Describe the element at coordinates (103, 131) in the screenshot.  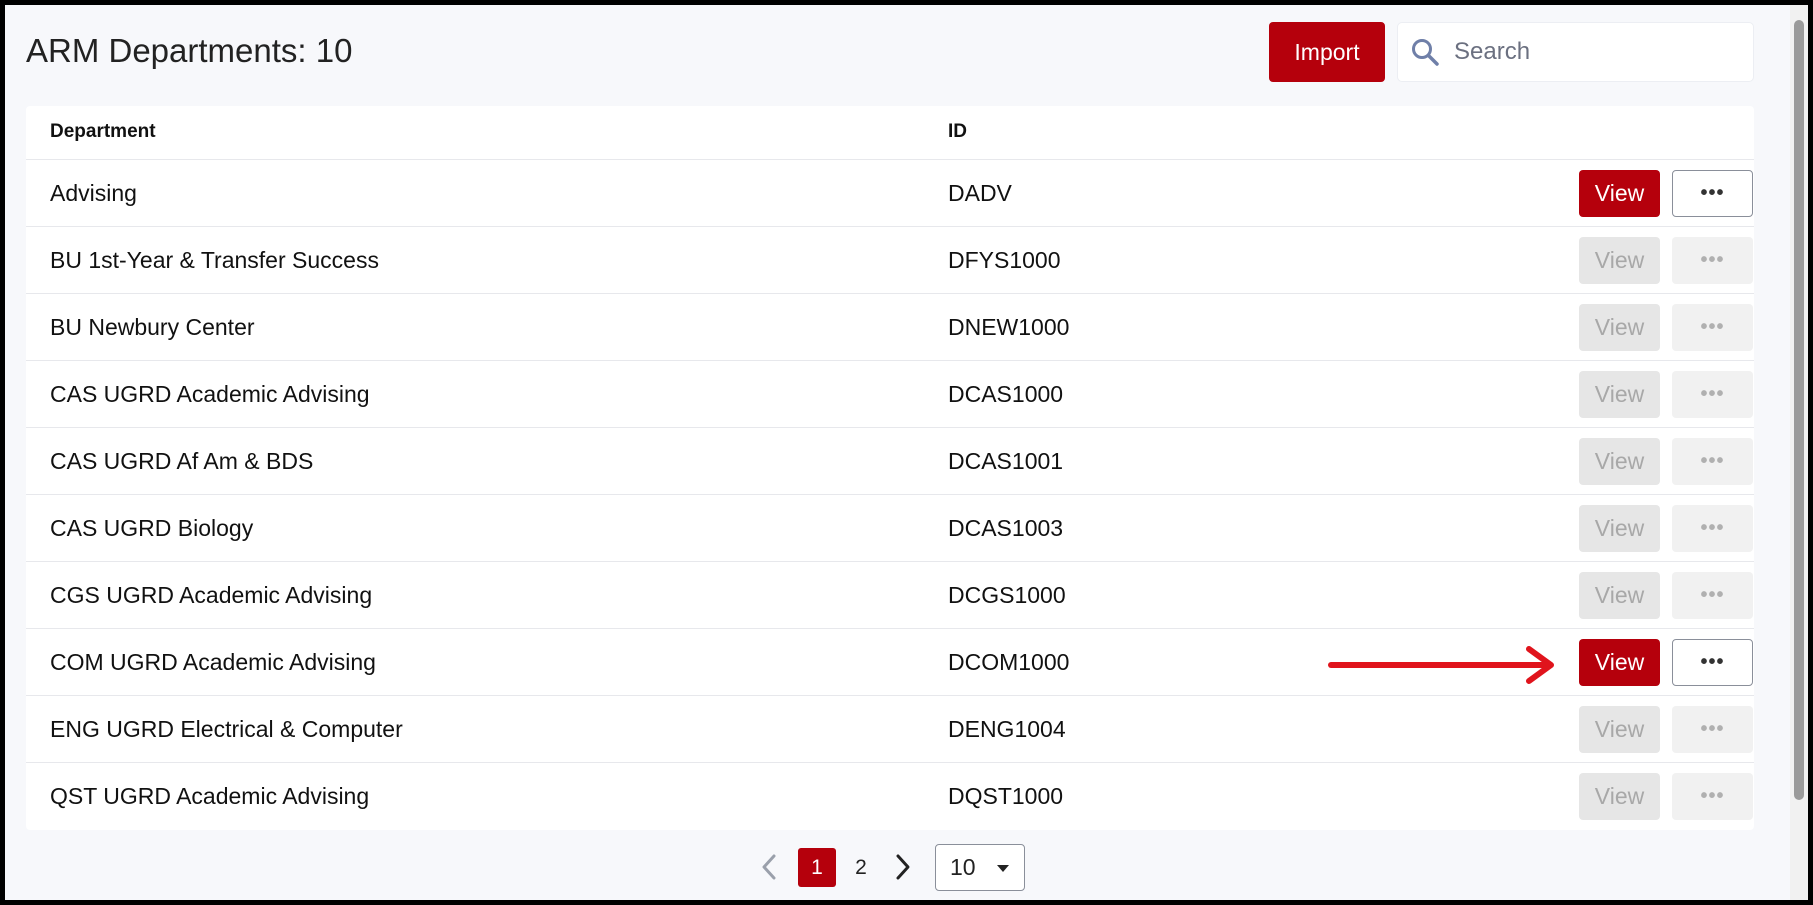
I see `column-header-department: Department` at that location.